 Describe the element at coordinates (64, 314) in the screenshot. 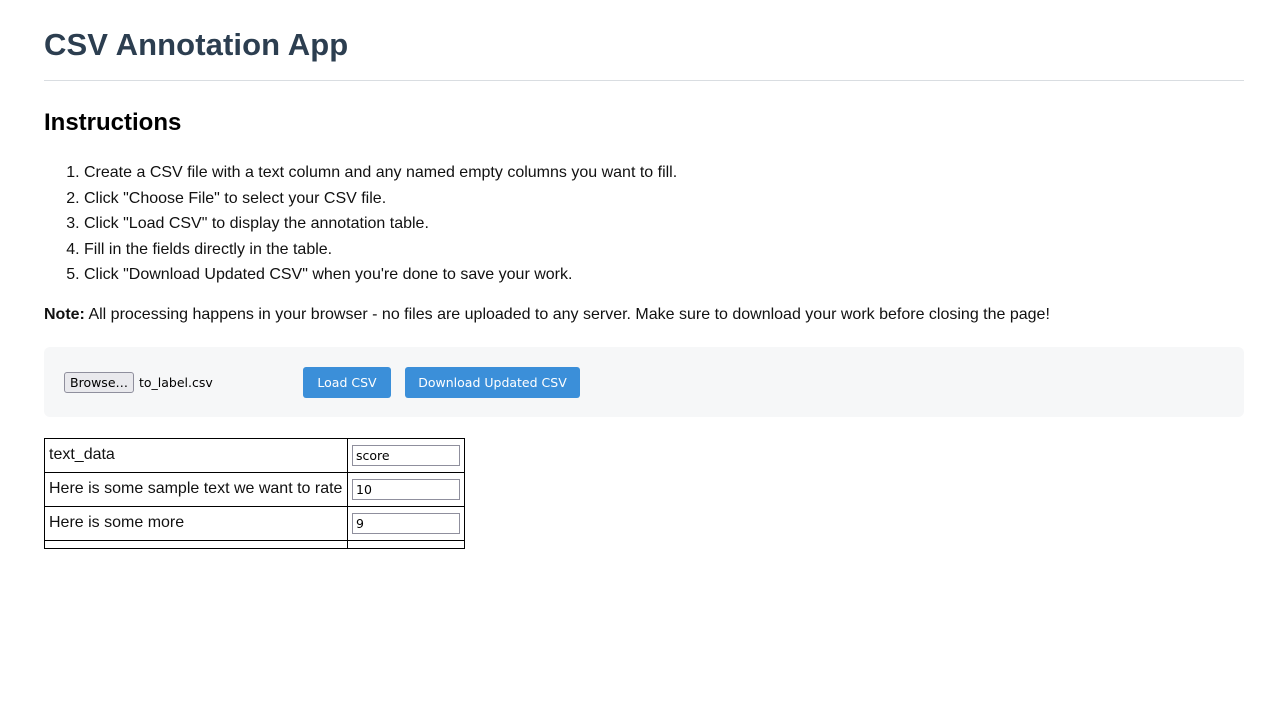

I see `note-label: Note:` at that location.